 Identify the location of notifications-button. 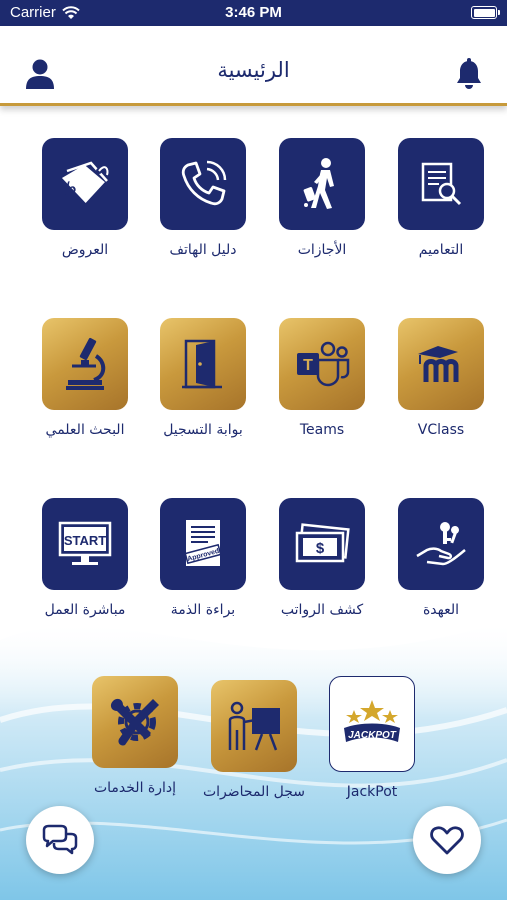
(469, 74).